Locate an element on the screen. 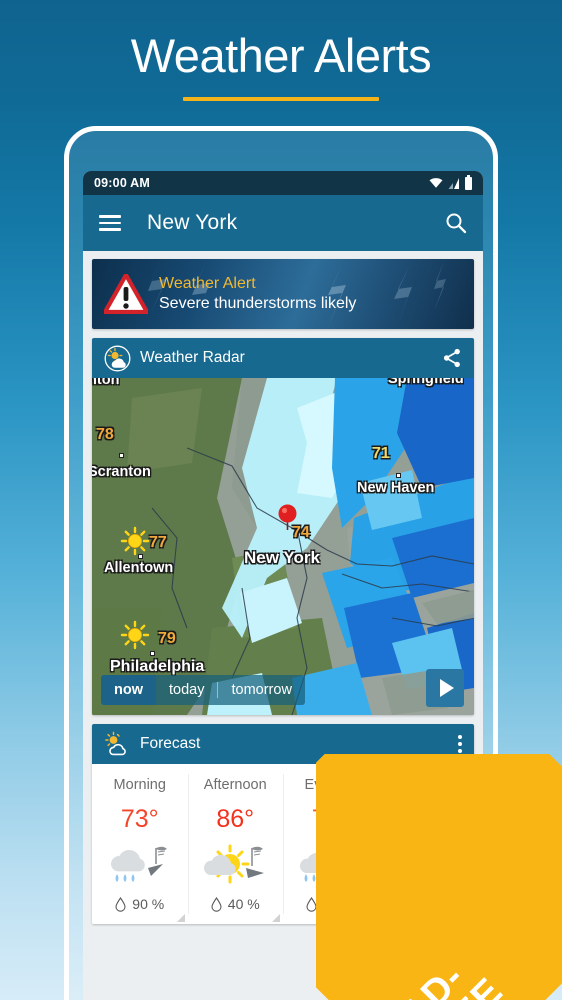 The image size is (562, 1000). forecast-icon-morning is located at coordinates (140, 865).